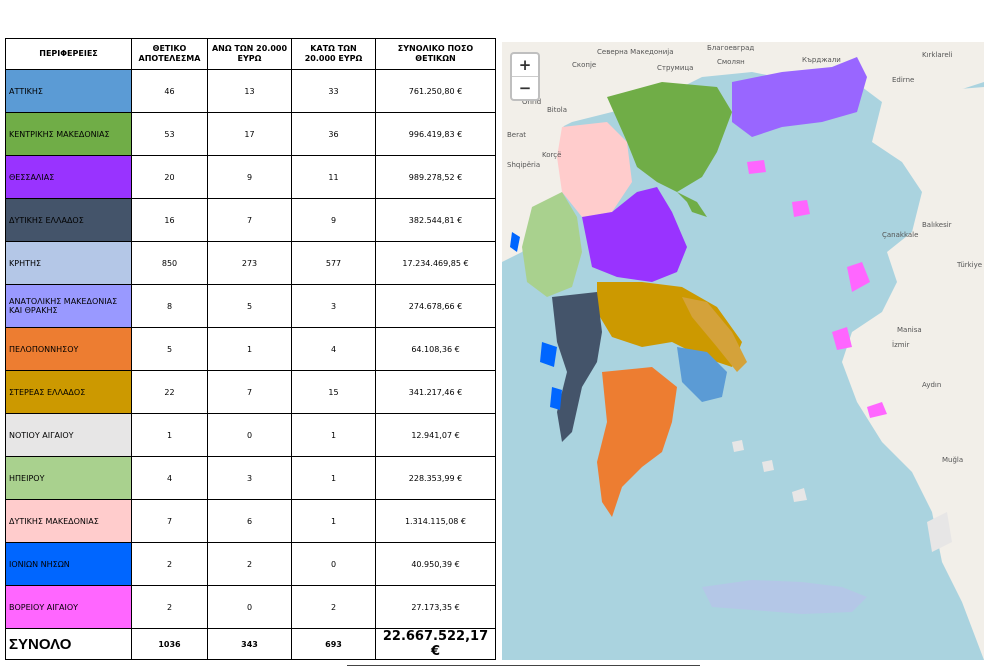  I want to click on cell-region: ΙΟΝΙΩΝ ΝΗΣΩΝ, so click(68, 564).